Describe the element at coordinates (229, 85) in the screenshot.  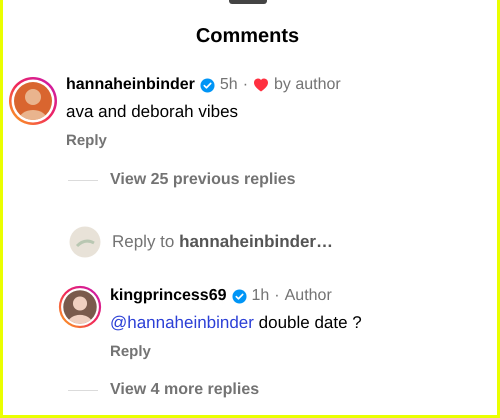
I see `timestamp: 5h` at that location.